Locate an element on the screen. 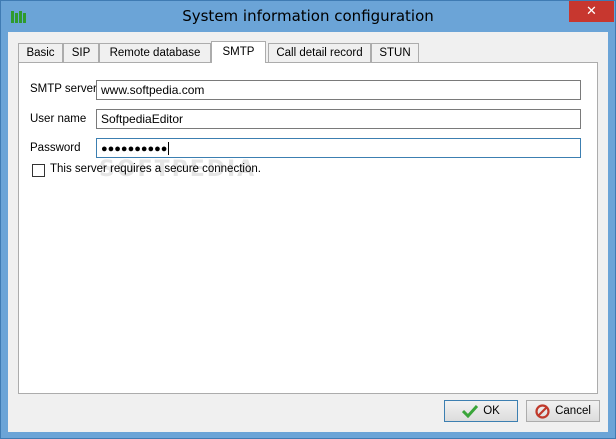  cancel-label: Cancel is located at coordinates (573, 411).